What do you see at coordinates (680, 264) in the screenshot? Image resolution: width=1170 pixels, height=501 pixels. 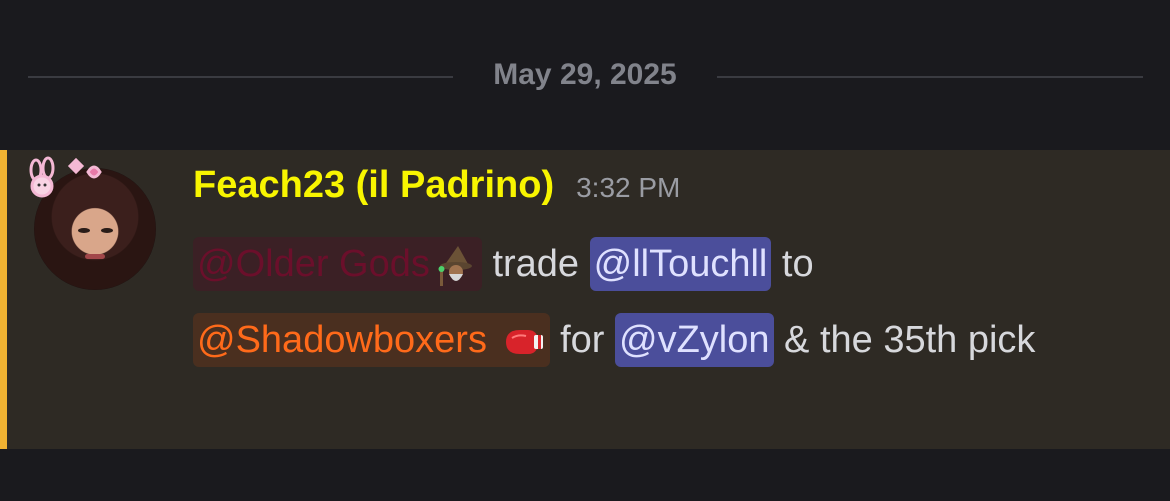 I see `user-mention-lltouchll: @llTouchll` at bounding box center [680, 264].